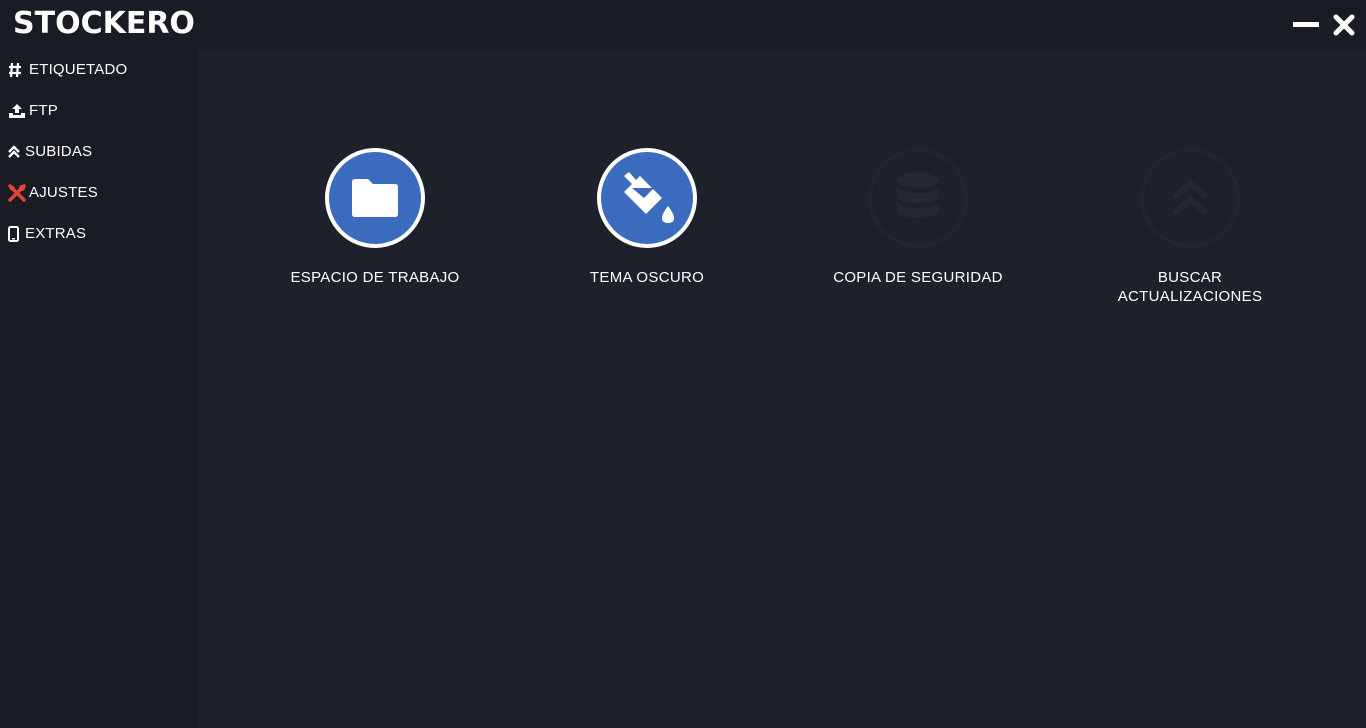 The image size is (1366, 728). I want to click on sidebar: ETIQUETADO FTP SUBIDAS AJUSTES EXTRAS, so click(99, 388).